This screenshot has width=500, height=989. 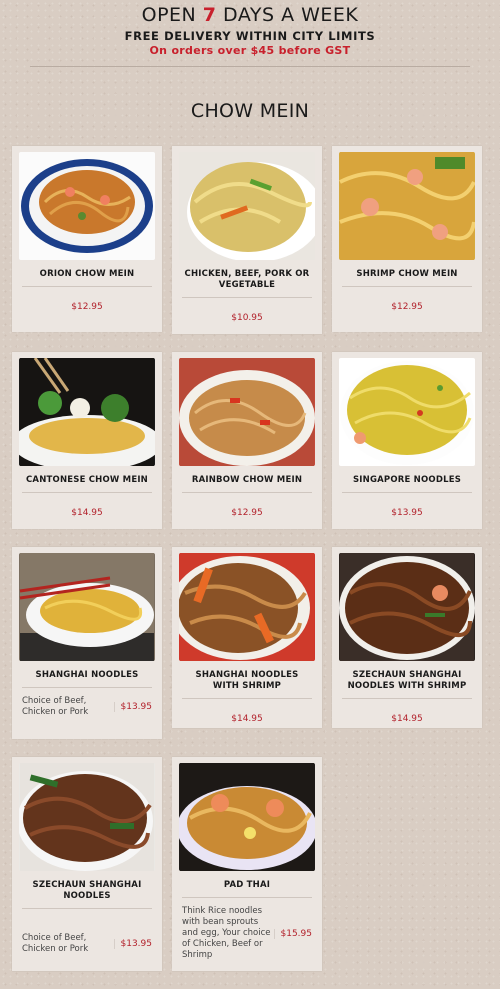 I want to click on item-name: CHICKEN, BEEF, PORK OR VEGETABLE, so click(x=247, y=279).